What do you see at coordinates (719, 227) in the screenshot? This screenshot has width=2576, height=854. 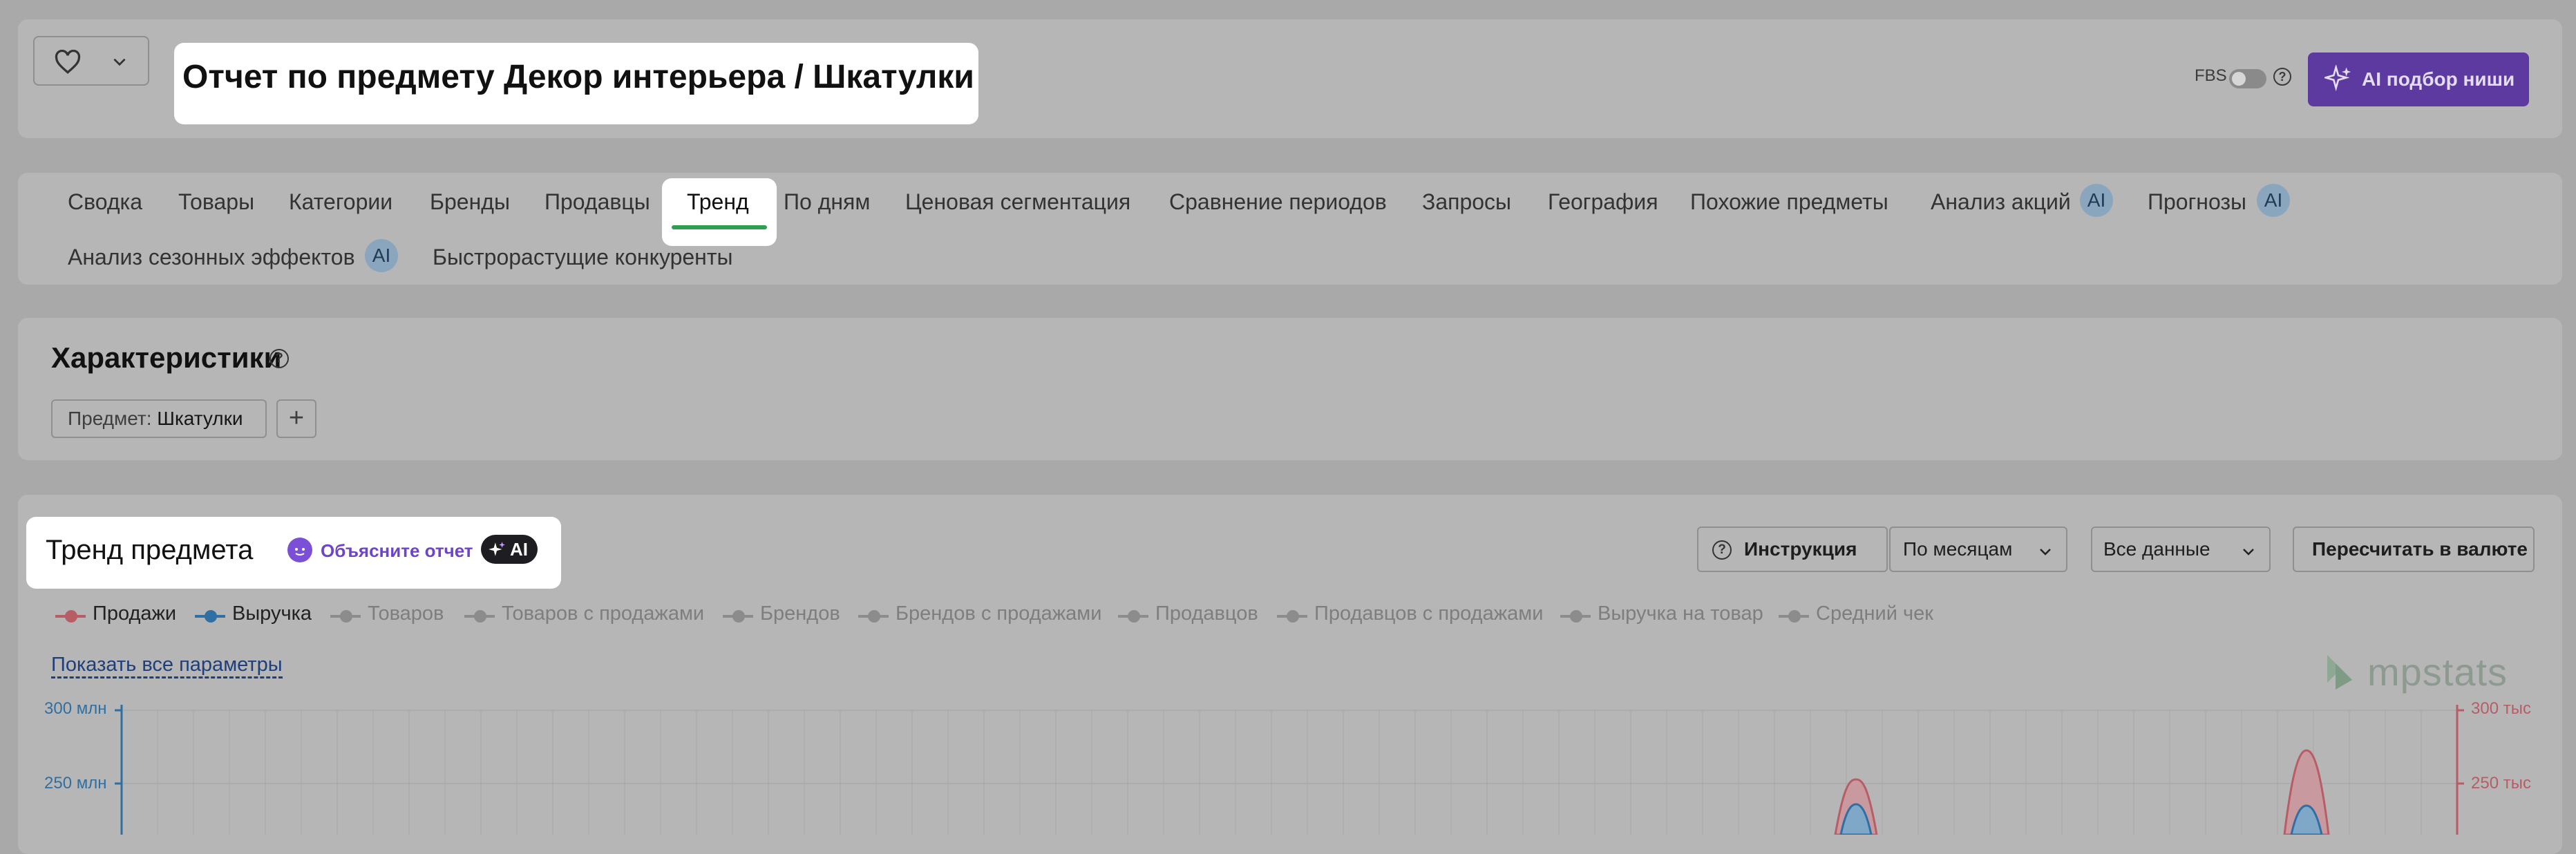 I see `active-tab-underline` at bounding box center [719, 227].